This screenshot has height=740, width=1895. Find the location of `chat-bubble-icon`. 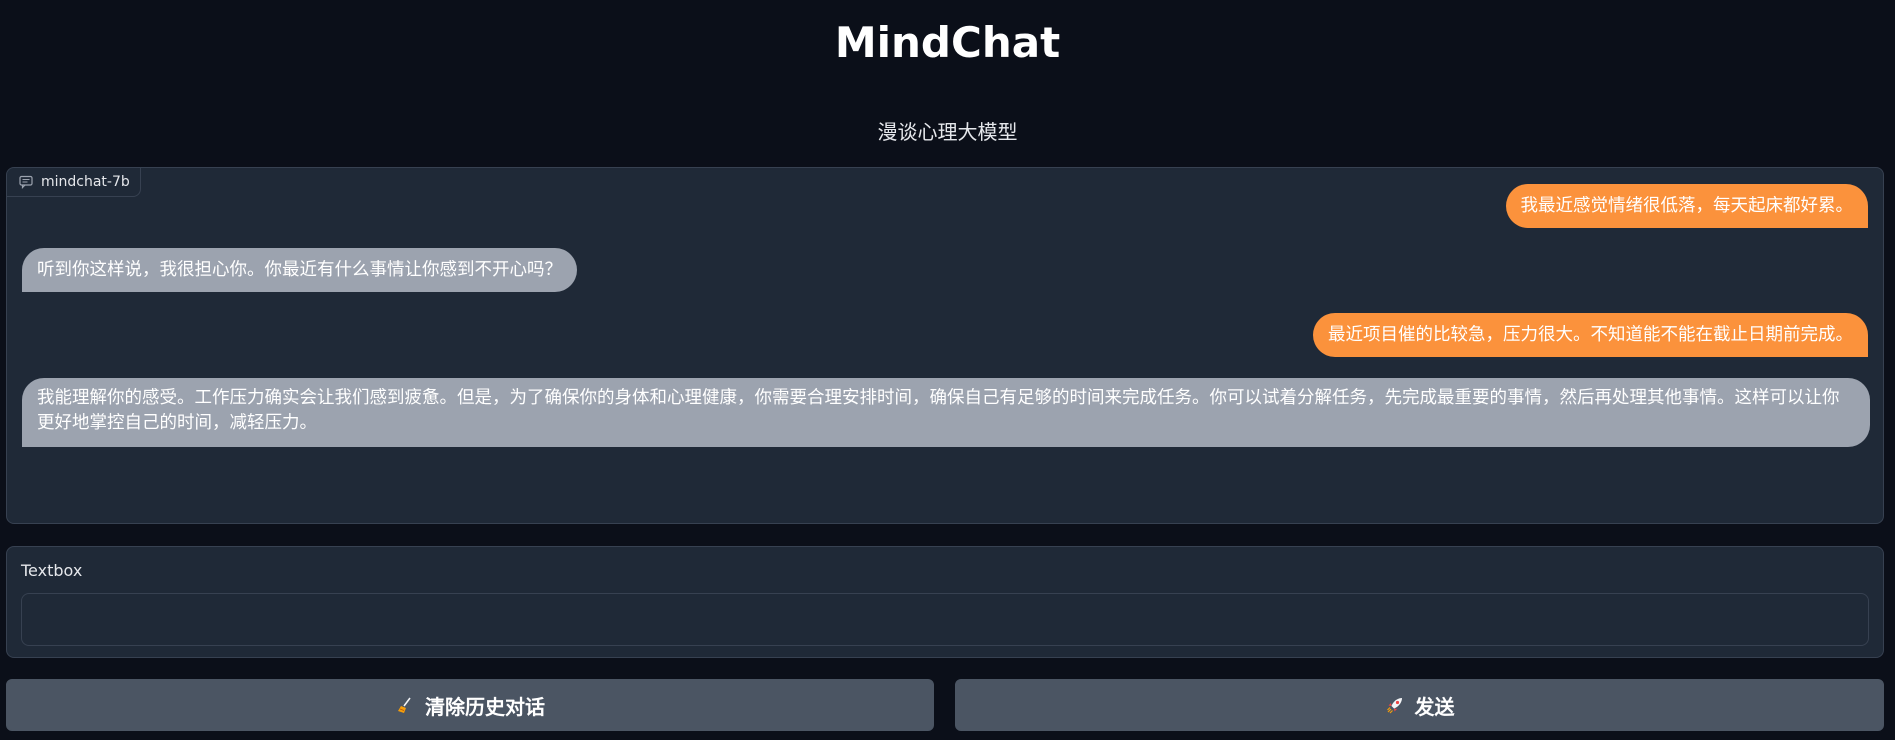

chat-bubble-icon is located at coordinates (26, 182).